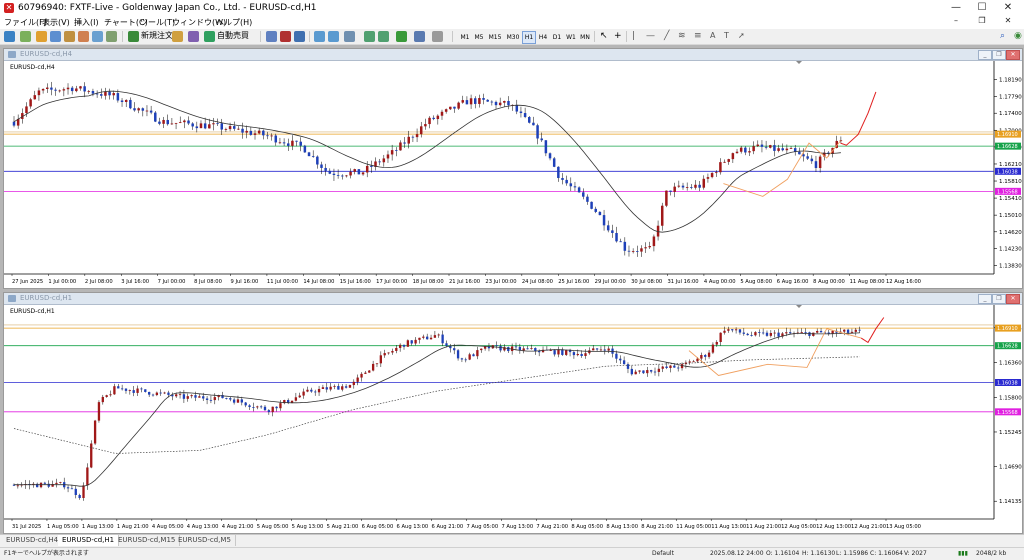  I want to click on chart-shift-icon, so click(383, 36).